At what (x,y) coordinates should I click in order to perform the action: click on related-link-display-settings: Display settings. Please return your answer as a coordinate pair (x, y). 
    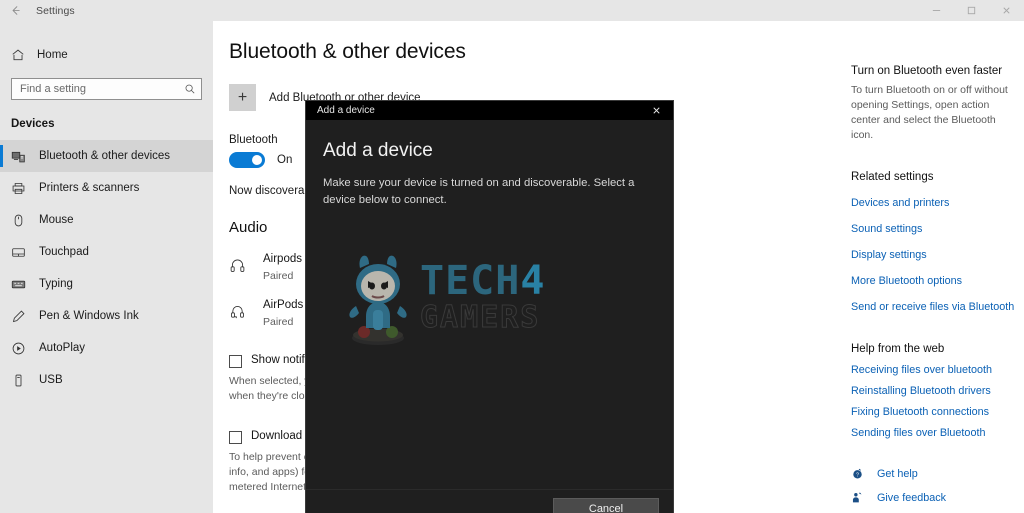
    Looking at the image, I should click on (937, 255).